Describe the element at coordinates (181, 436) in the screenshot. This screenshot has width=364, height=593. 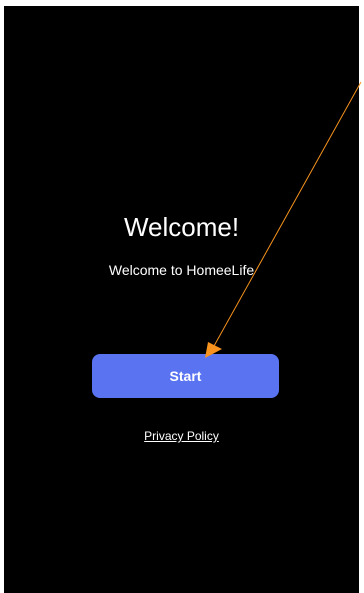
I see `privacy-policy-link: Privacy Policy` at that location.